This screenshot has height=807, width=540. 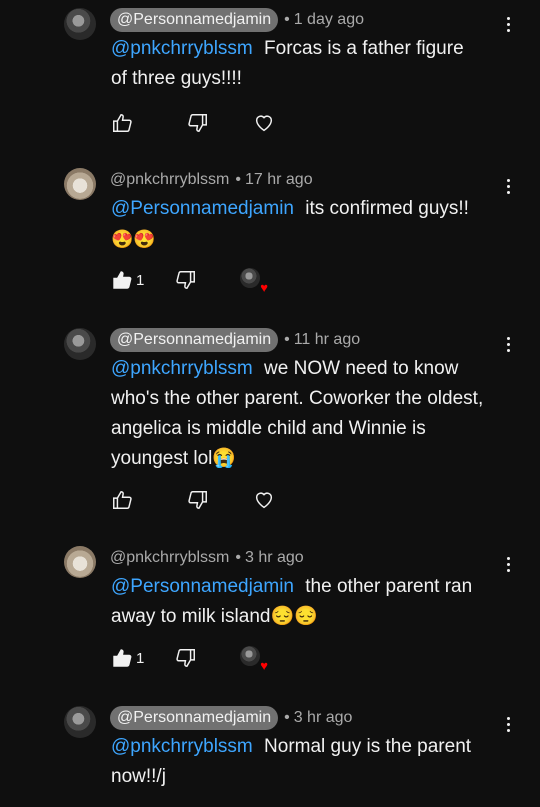 I want to click on comment-header: @Personnamedjamin • 3 hr ago, so click(x=231, y=718).